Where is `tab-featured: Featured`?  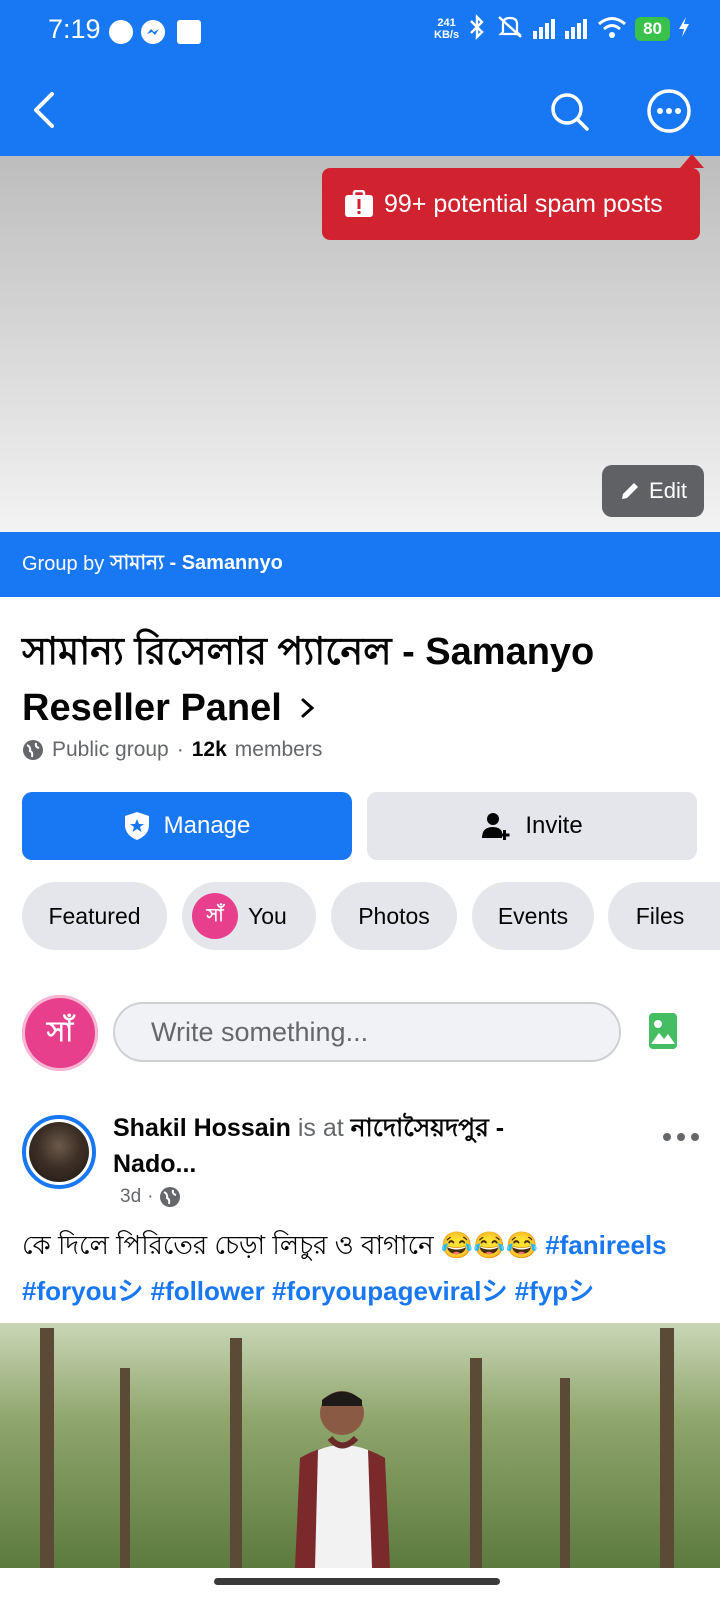 tab-featured: Featured is located at coordinates (94, 916).